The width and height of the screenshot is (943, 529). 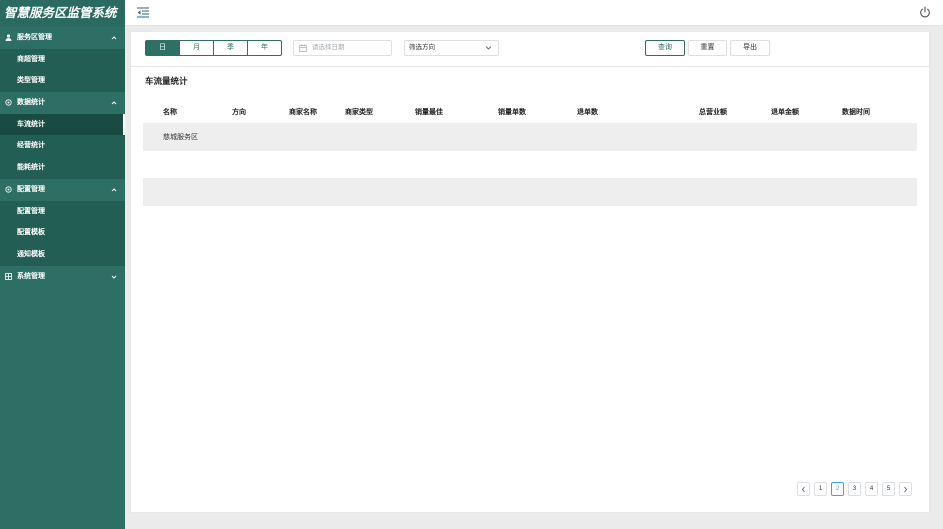 I want to click on top-bar, so click(x=534, y=13).